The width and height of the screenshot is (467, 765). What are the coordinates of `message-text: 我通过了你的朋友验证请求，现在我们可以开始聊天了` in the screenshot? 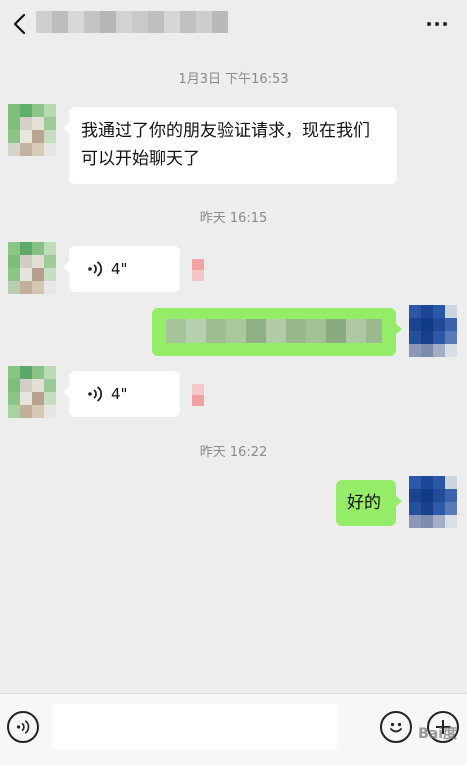 It's located at (225, 145).